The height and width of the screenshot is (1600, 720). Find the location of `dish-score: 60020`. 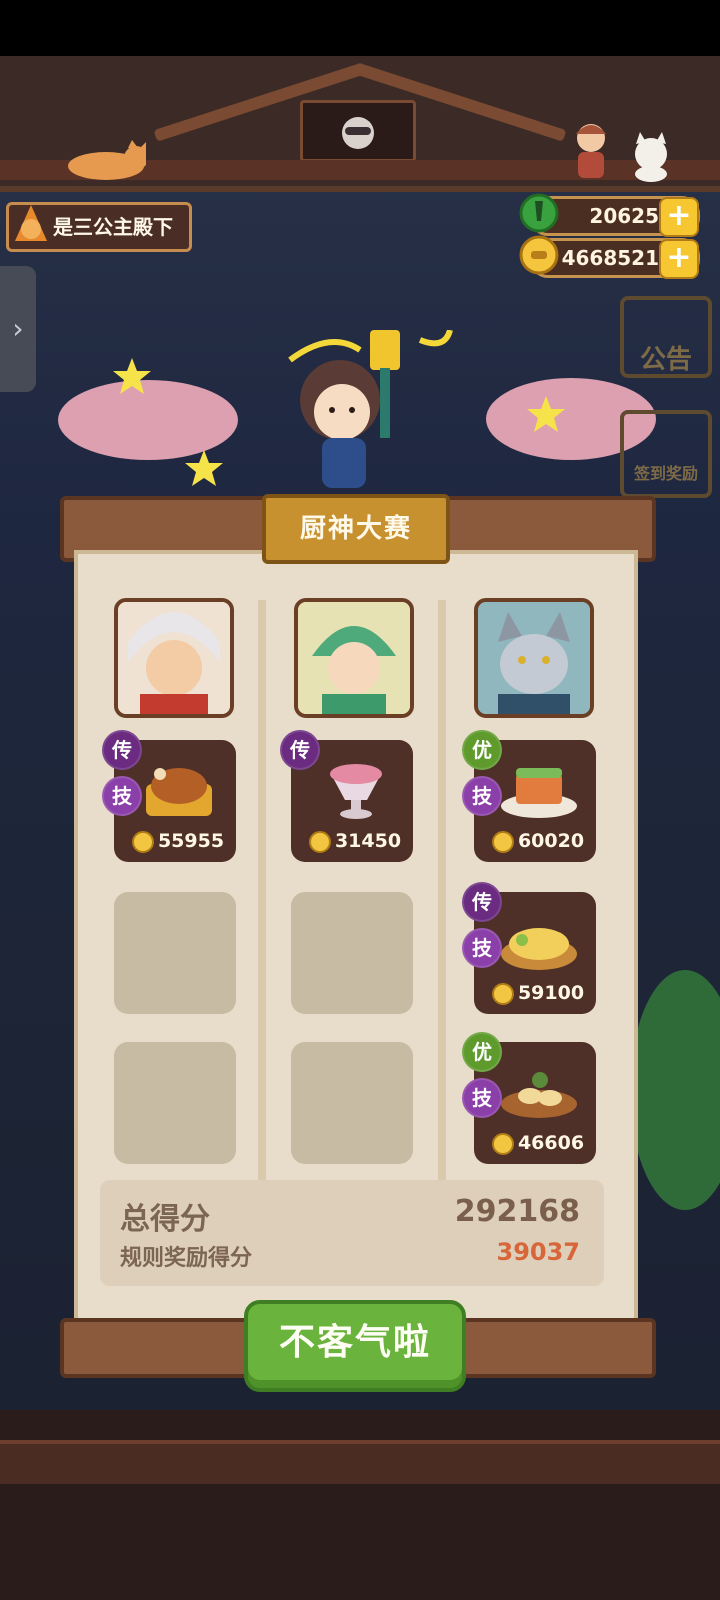

dish-score: 60020 is located at coordinates (538, 841).